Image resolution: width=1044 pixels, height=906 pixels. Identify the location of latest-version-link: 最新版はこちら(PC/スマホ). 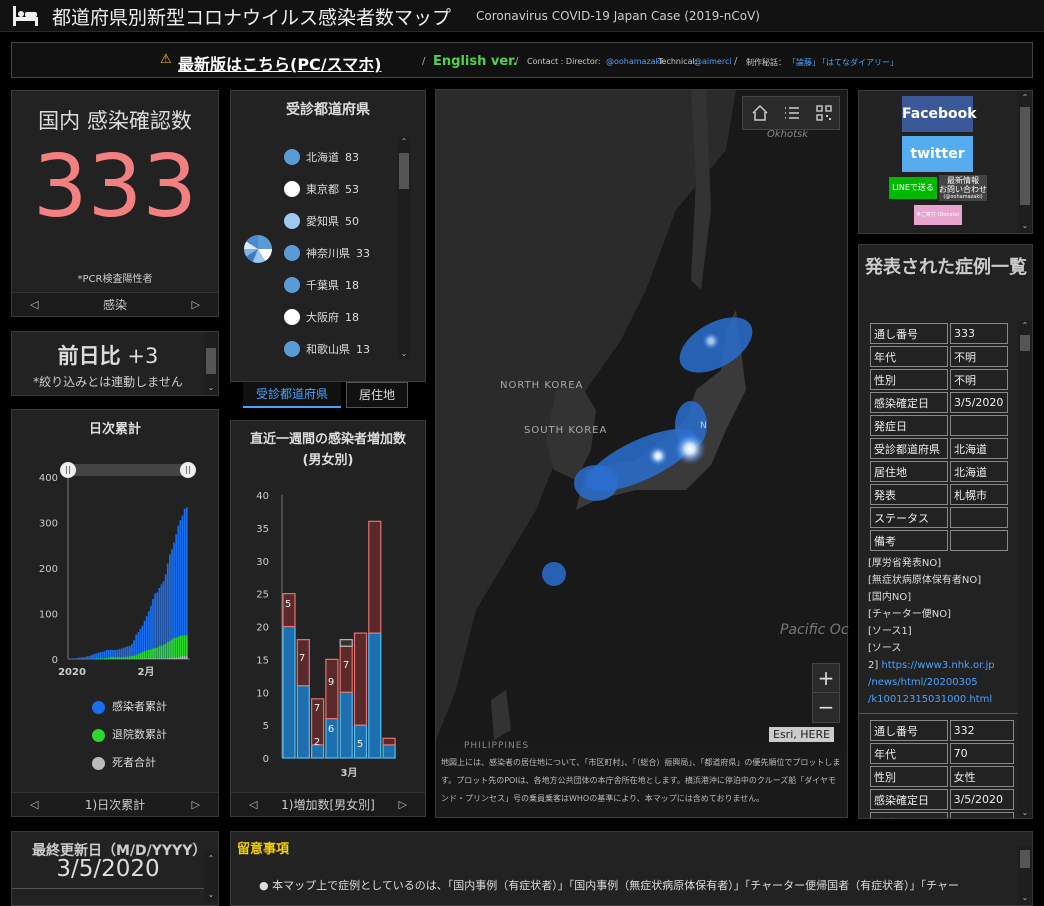
(279, 63).